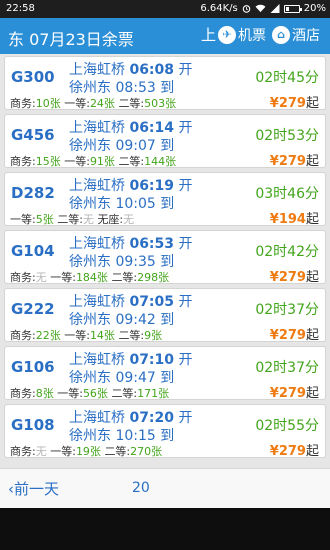 The width and height of the screenshot is (330, 550). What do you see at coordinates (152, 186) in the screenshot?
I see `departure-time: 06:19` at bounding box center [152, 186].